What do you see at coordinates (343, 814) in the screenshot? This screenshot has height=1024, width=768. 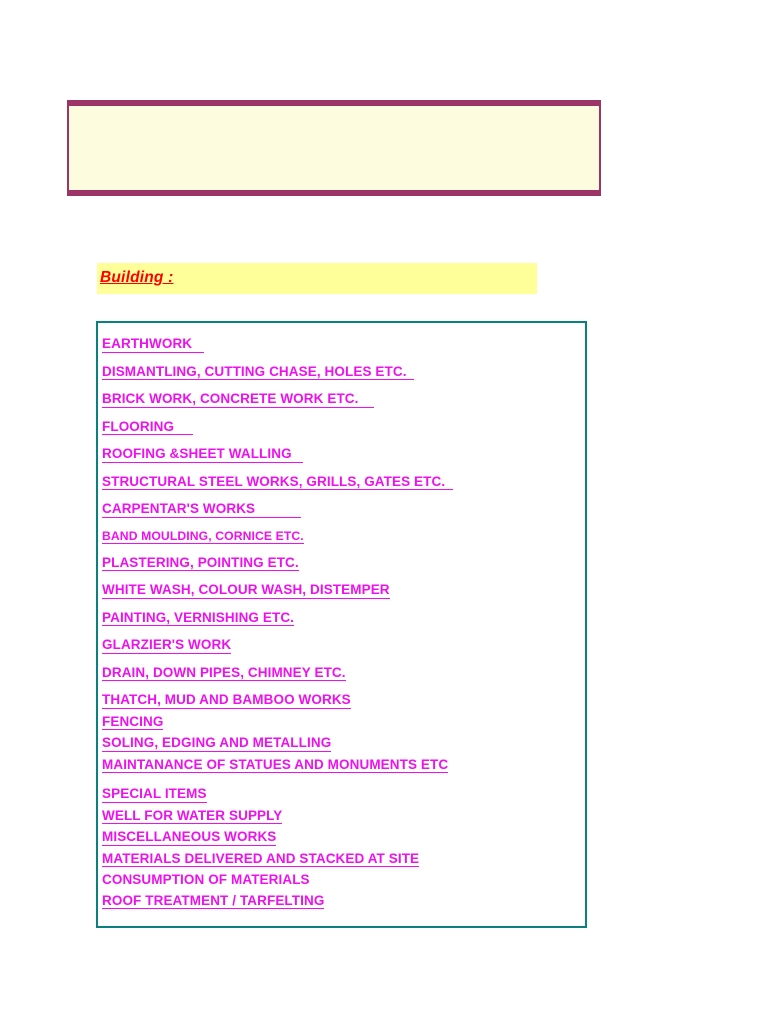 I see `list-item: WELL FOR WATER SUPPLY` at bounding box center [343, 814].